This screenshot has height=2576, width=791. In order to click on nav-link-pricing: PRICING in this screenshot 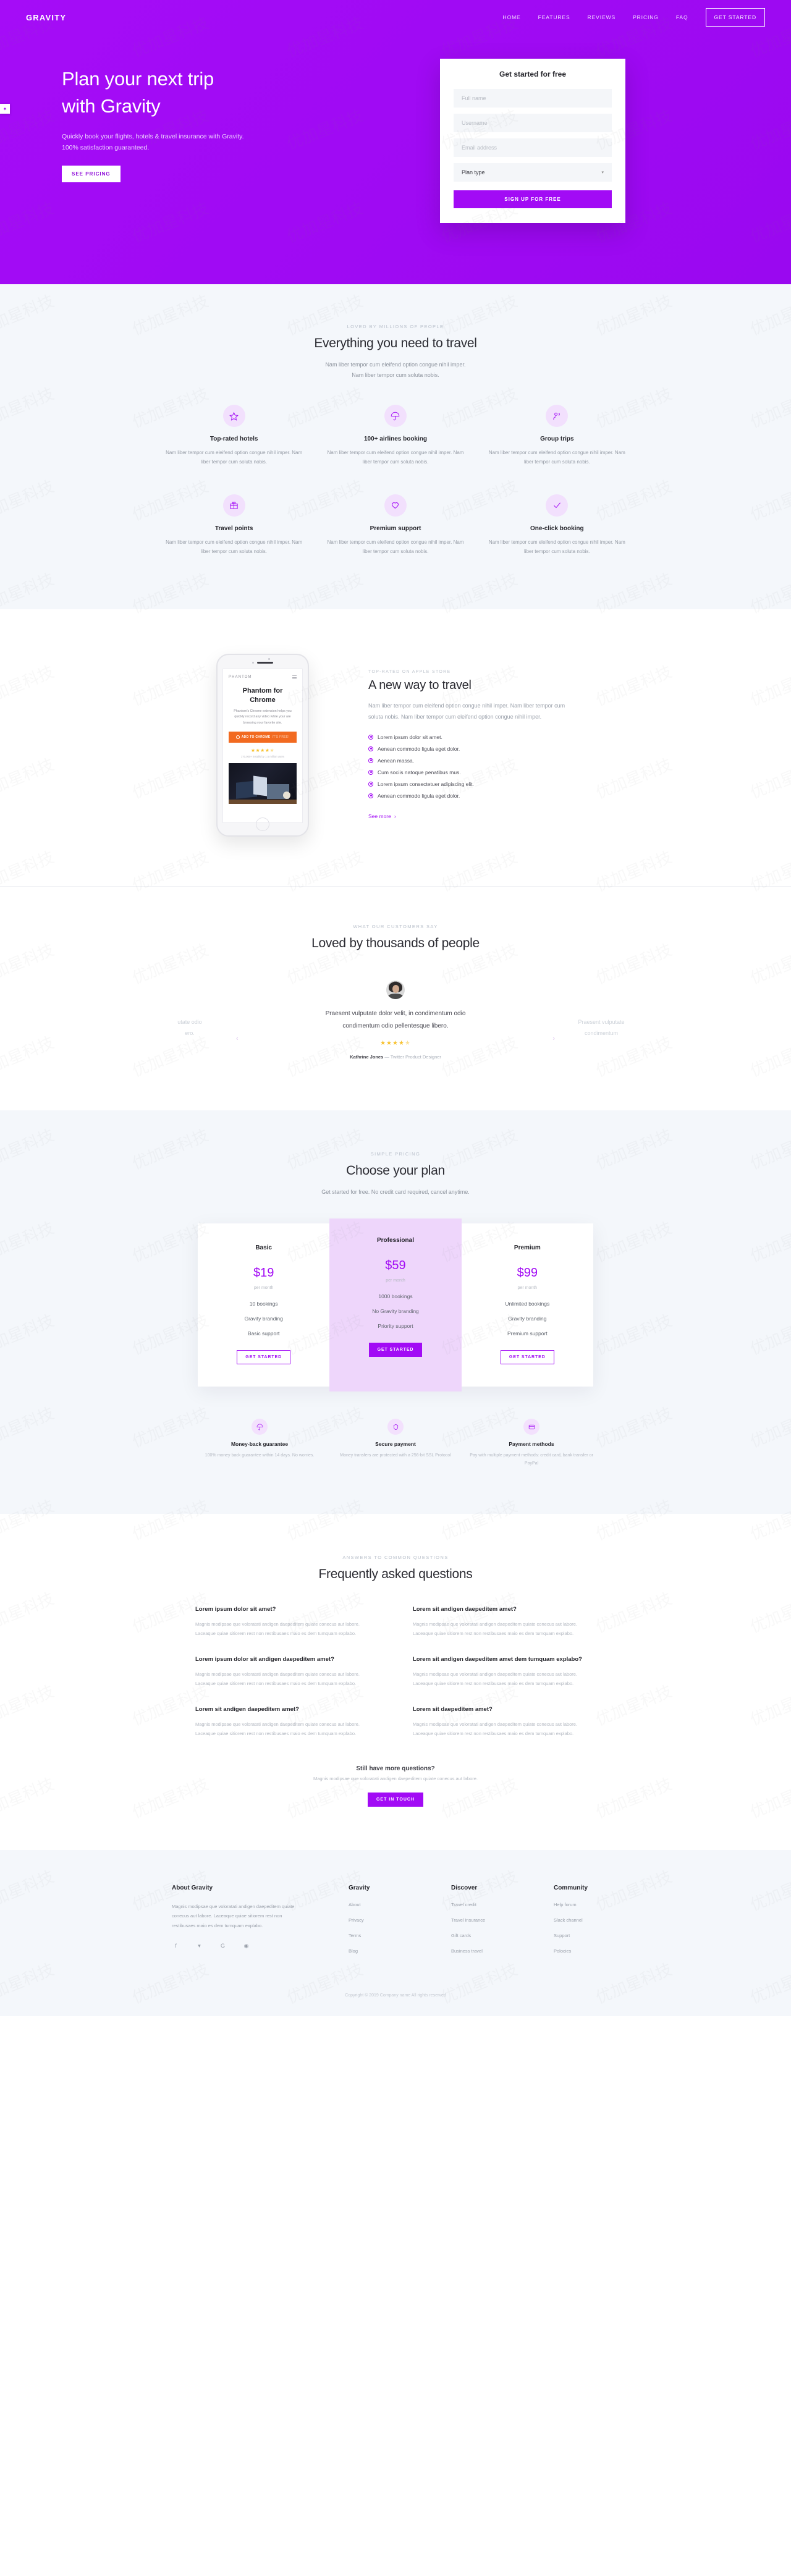, I will do `click(646, 17)`.